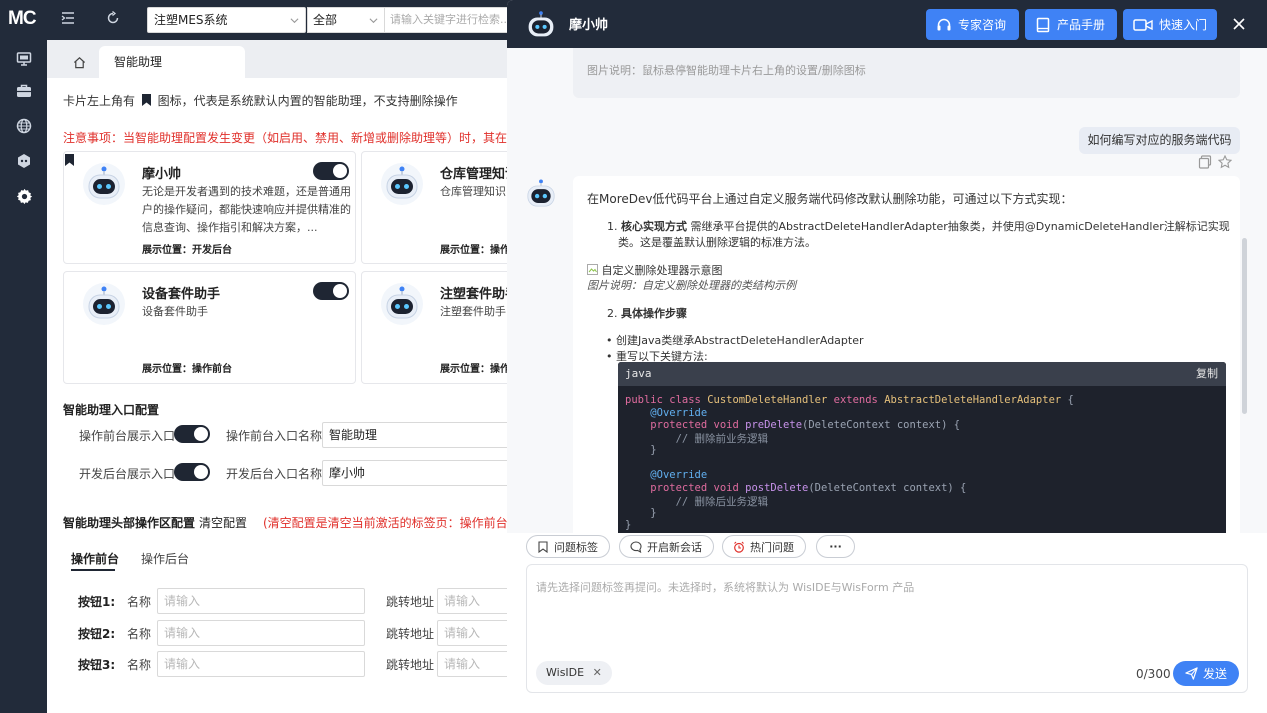 The image size is (1267, 713). What do you see at coordinates (1244, 326) in the screenshot?
I see `chat-scrollbar` at bounding box center [1244, 326].